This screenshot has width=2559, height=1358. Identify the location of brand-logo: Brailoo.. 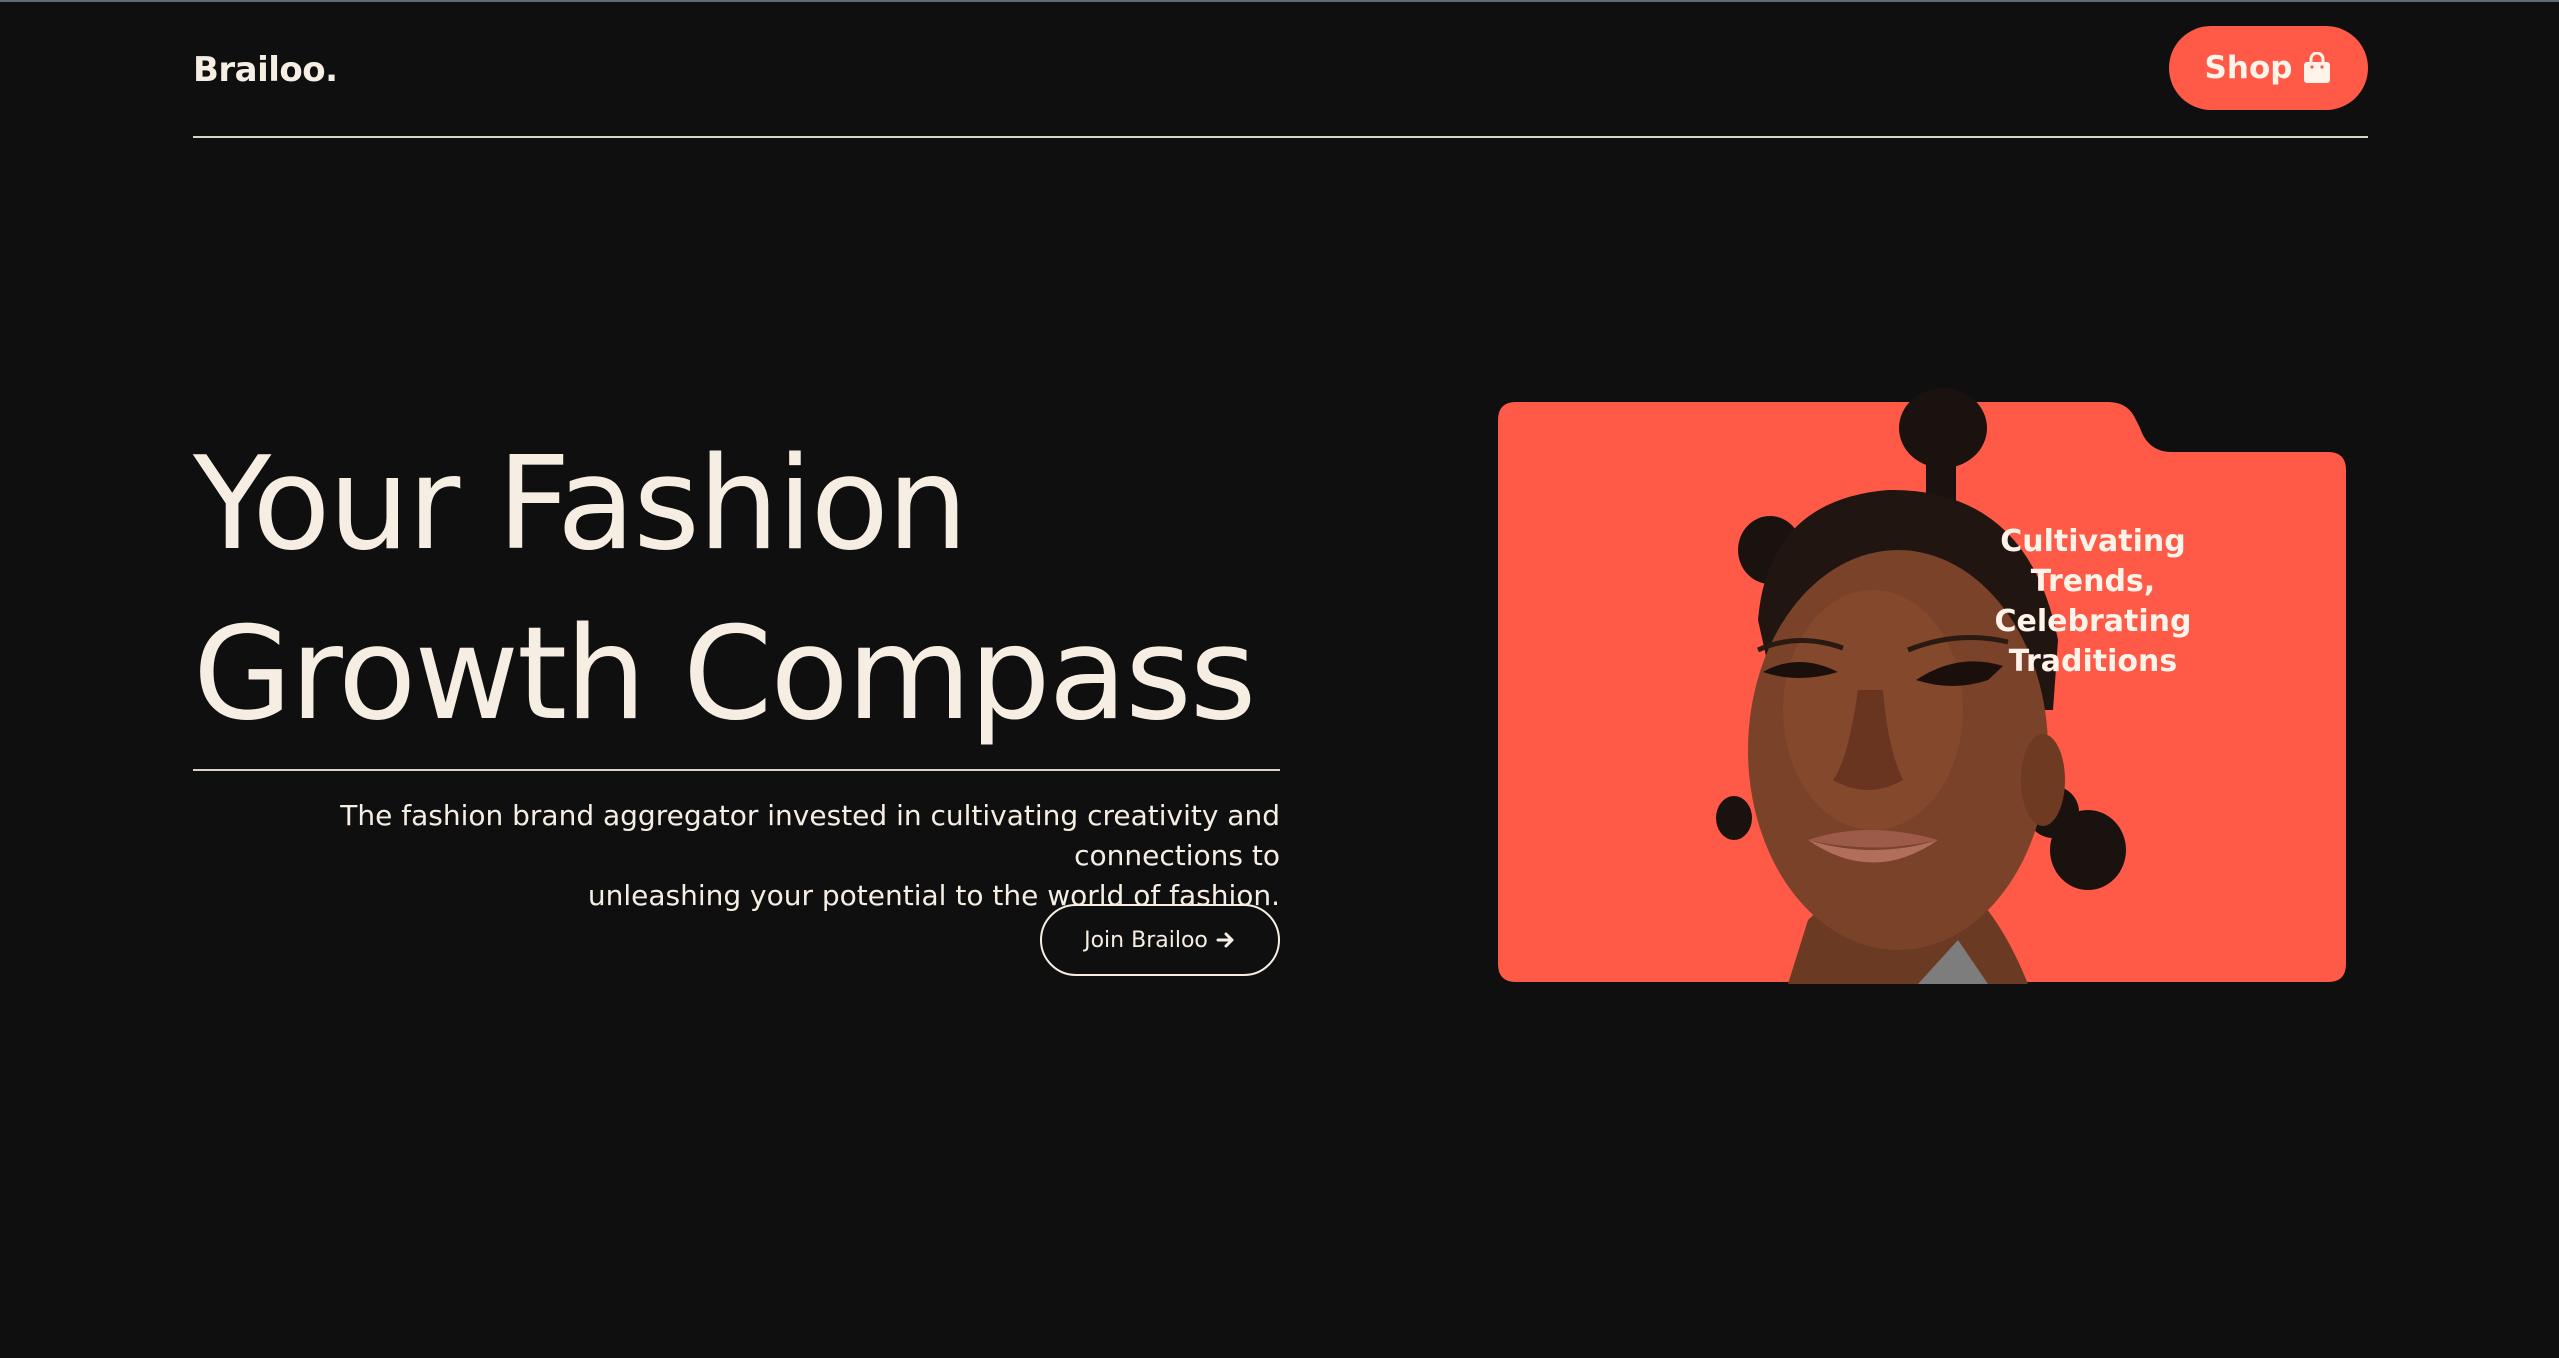
(265, 70).